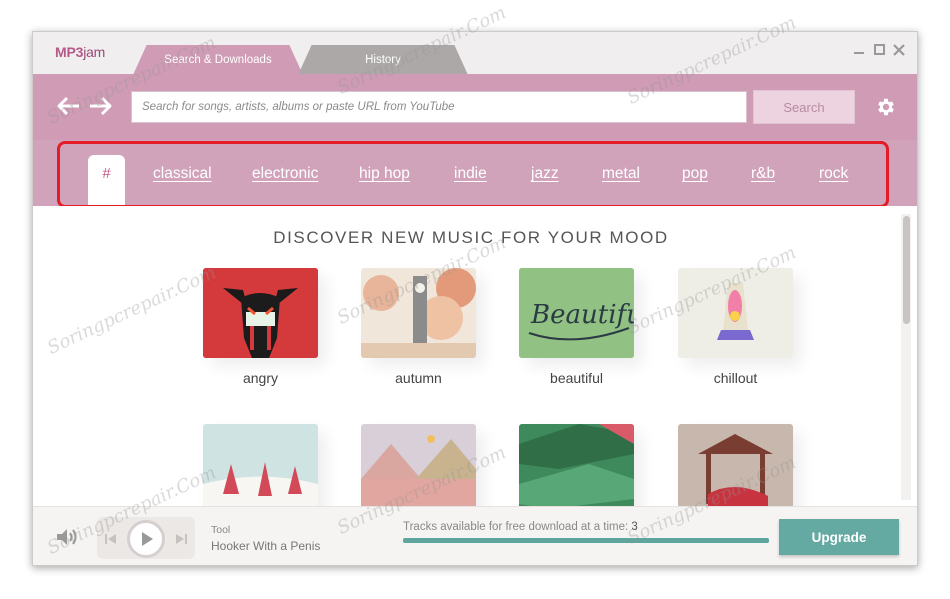  I want to click on tab-search-downloads: Search & Downloads, so click(218, 60).